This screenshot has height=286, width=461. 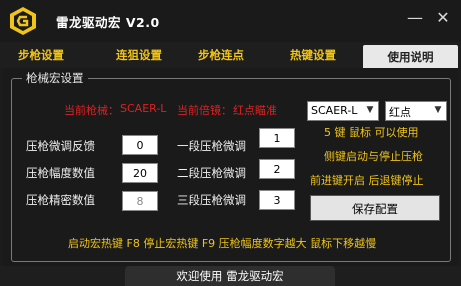 I want to click on app-title: 雷龙驱动宏 V2.0, so click(x=108, y=22).